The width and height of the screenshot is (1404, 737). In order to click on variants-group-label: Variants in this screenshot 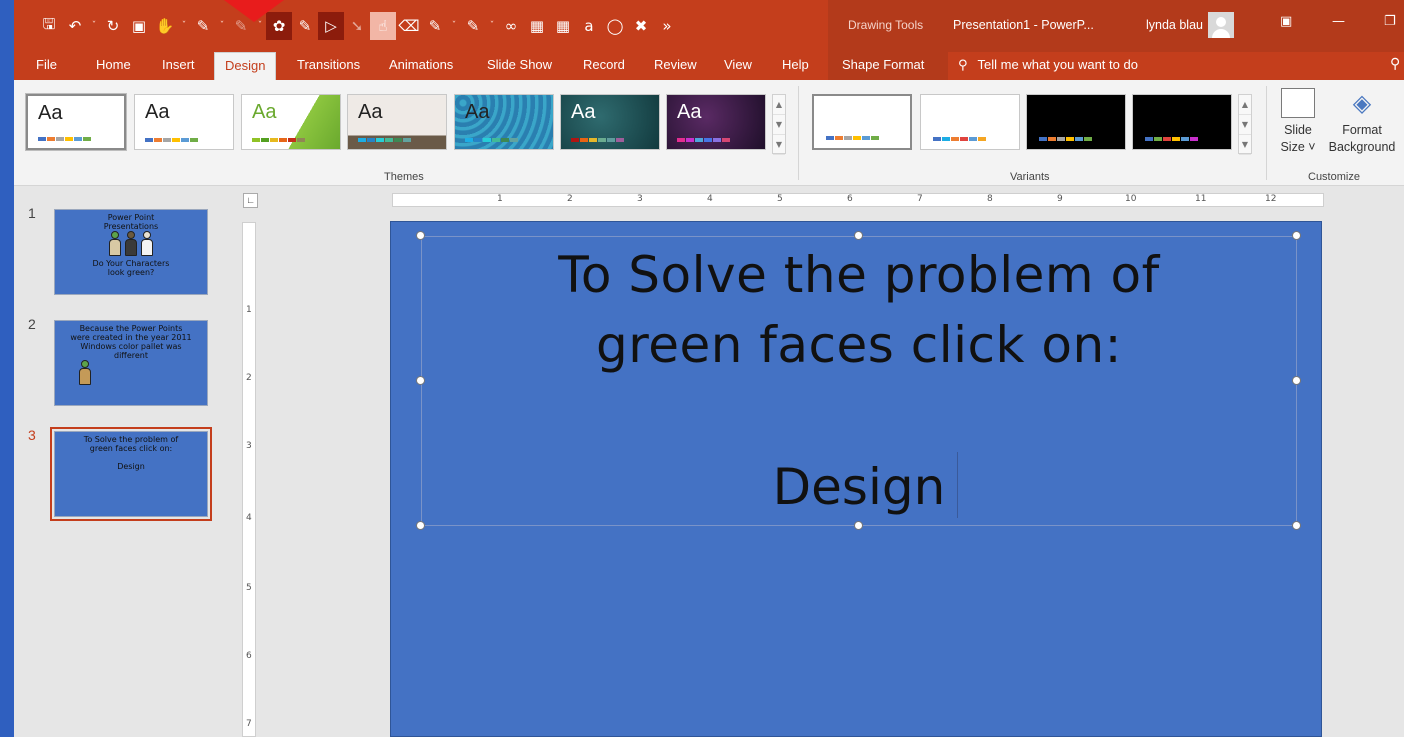, I will do `click(1030, 177)`.